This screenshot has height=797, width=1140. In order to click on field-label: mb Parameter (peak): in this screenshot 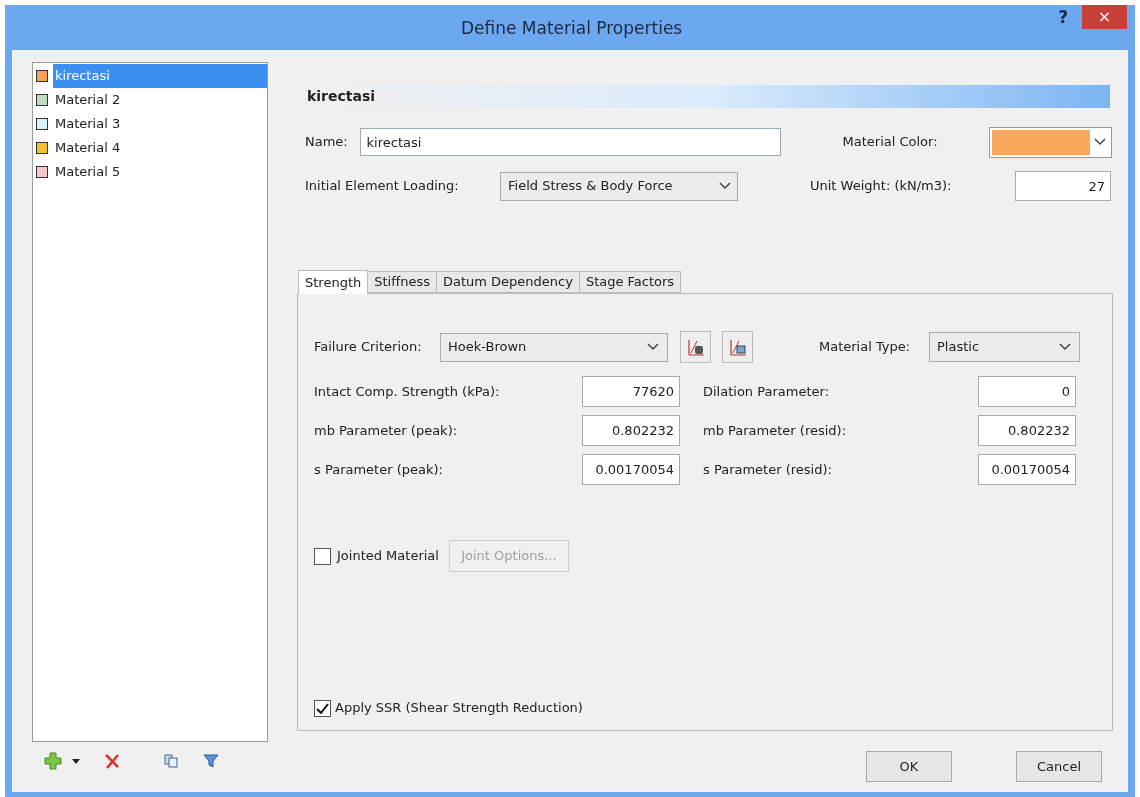, I will do `click(386, 430)`.